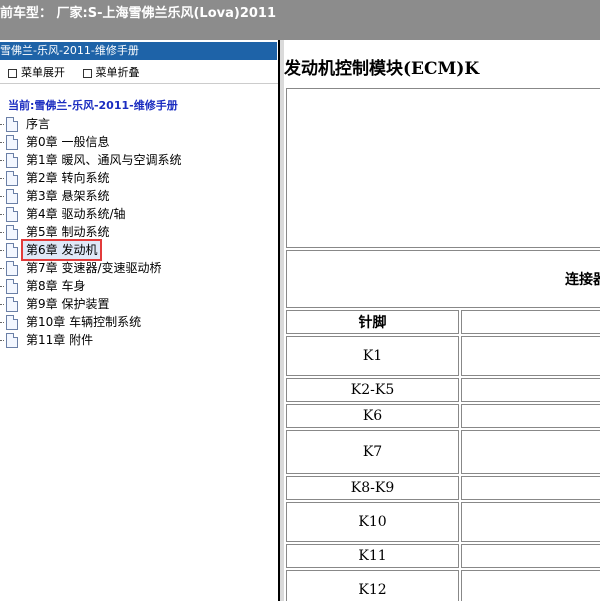 This screenshot has height=601, width=600. What do you see at coordinates (68, 196) in the screenshot?
I see `tree-item-label: 第3章 悬架系统` at bounding box center [68, 196].